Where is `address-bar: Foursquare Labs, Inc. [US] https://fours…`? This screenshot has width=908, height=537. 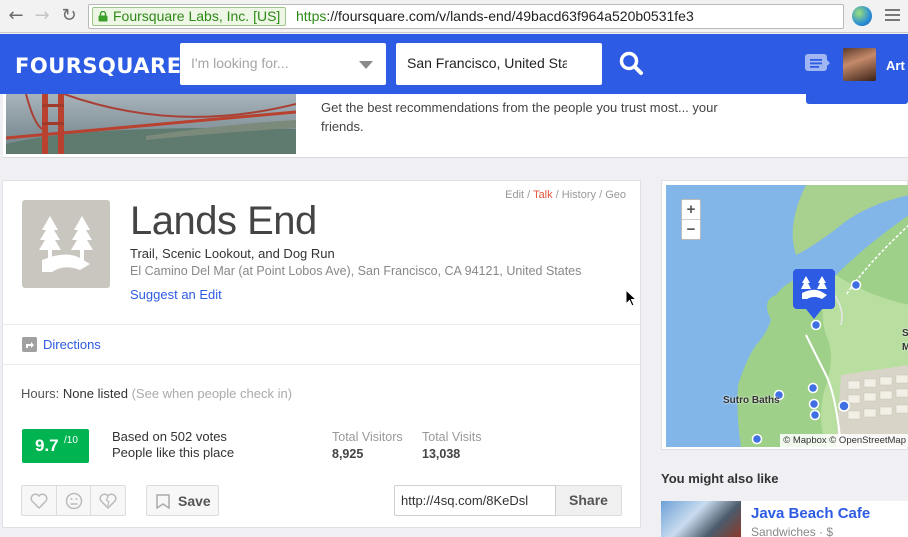 address-bar: Foursquare Labs, Inc. [US] https://fours… is located at coordinates (466, 16).